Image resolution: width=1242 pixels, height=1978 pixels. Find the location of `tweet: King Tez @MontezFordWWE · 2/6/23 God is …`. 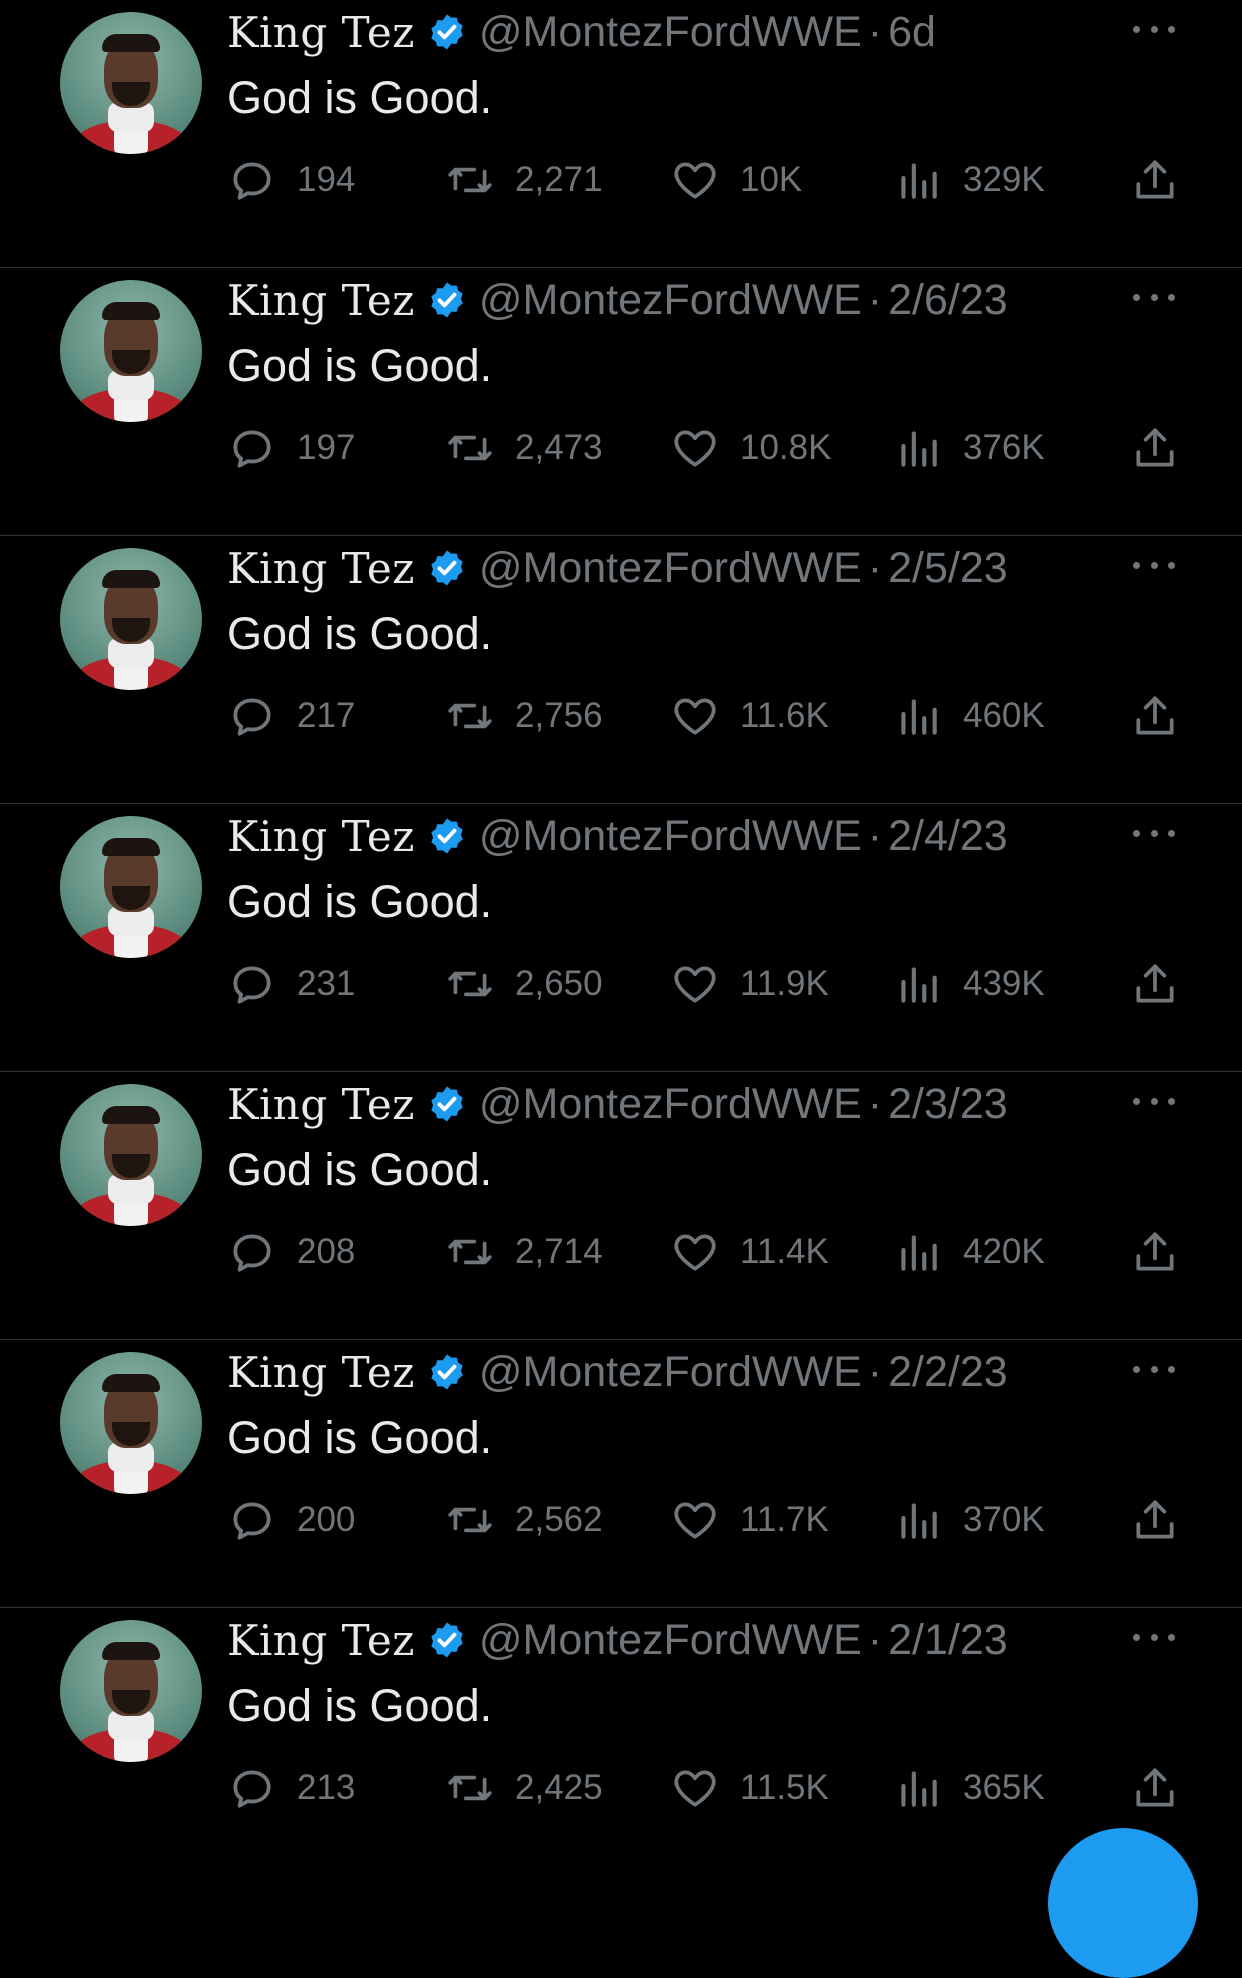

tweet: King Tez @MontezFordWWE · 2/6/23 God is … is located at coordinates (621, 402).